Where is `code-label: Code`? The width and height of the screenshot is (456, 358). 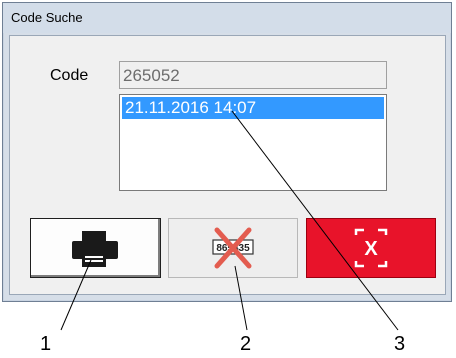 code-label: Code is located at coordinates (69, 75).